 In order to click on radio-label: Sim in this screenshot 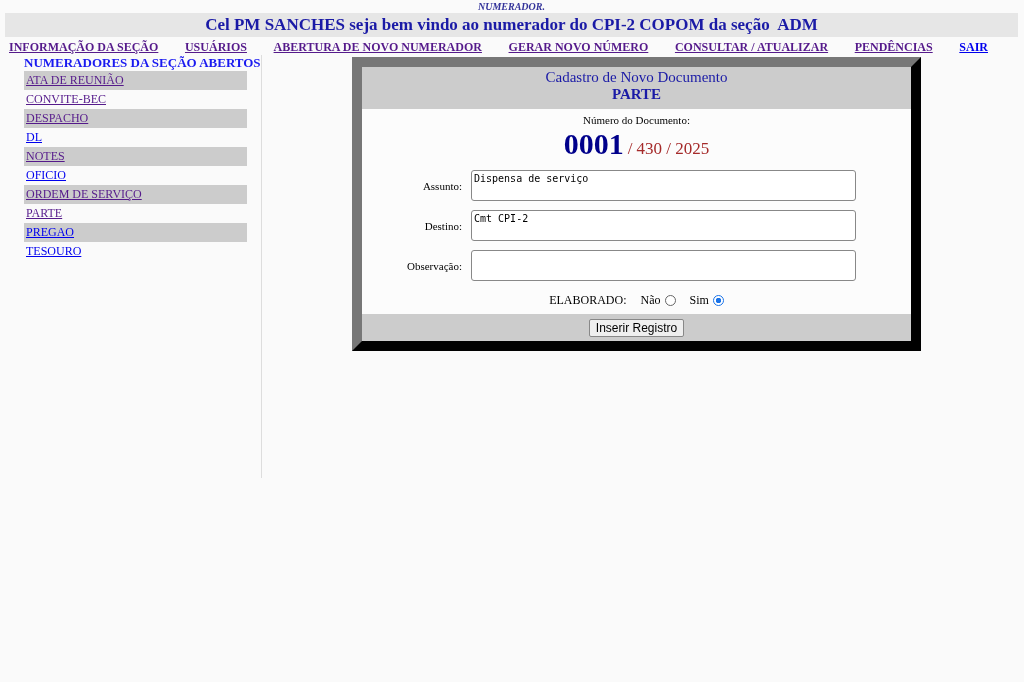, I will do `click(699, 300)`.